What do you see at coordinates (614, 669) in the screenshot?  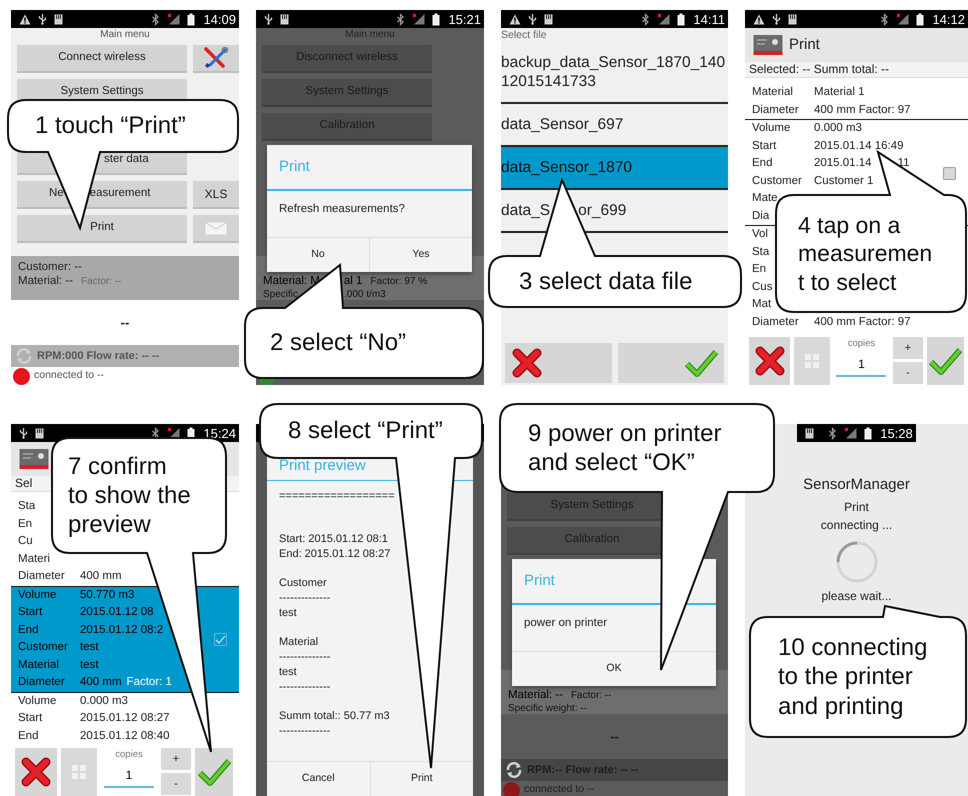 I see `dialog-button: OK` at bounding box center [614, 669].